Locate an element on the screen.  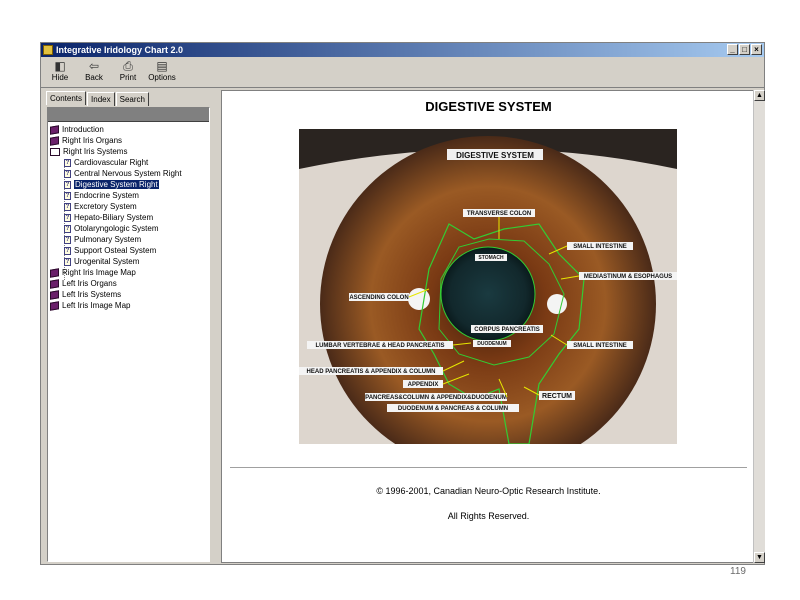
tree-item-pulmonary: ? Pulmonary System is located at coordinates (102, 239).